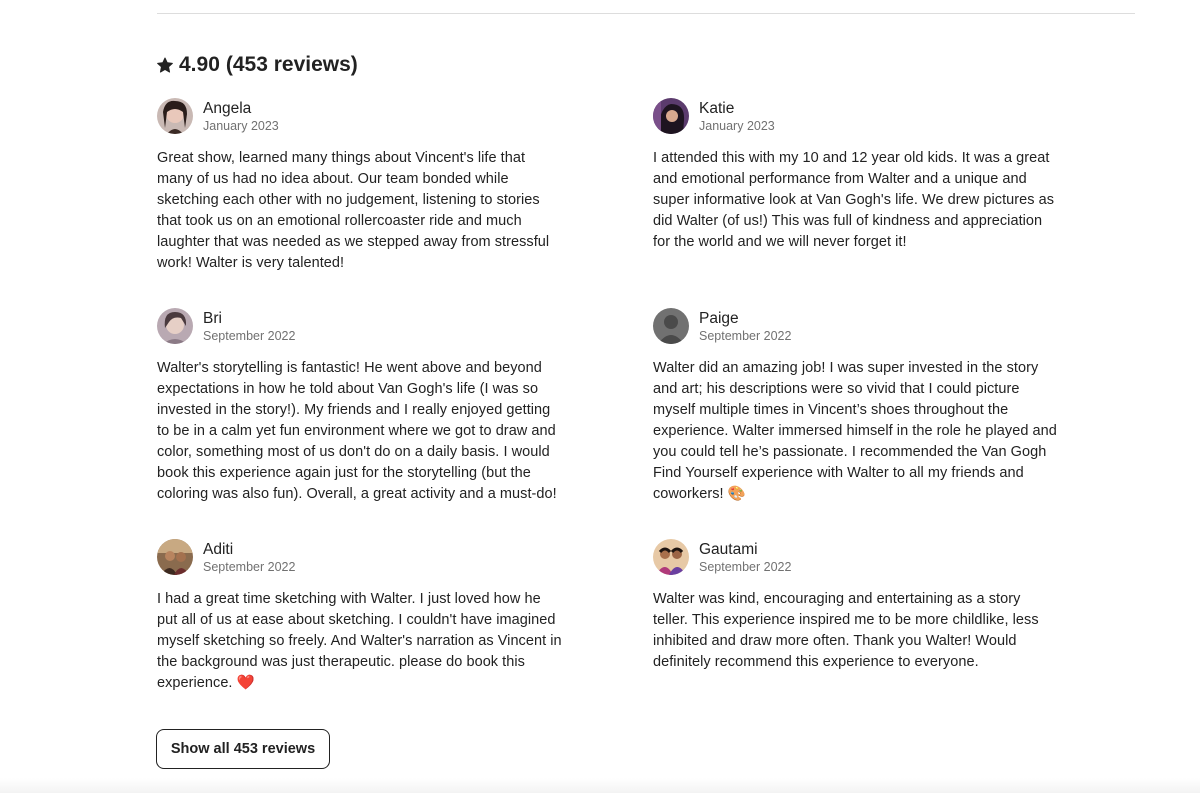 This screenshot has width=1200, height=793. I want to click on reviewer-name: Aditi, so click(218, 549).